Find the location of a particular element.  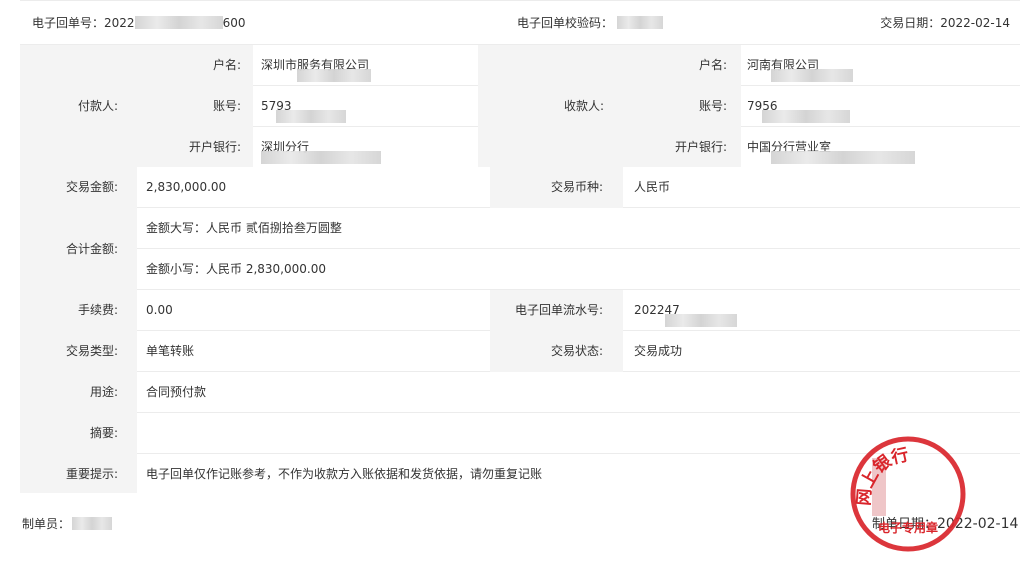

payer-account: 57 93 is located at coordinates (304, 110).